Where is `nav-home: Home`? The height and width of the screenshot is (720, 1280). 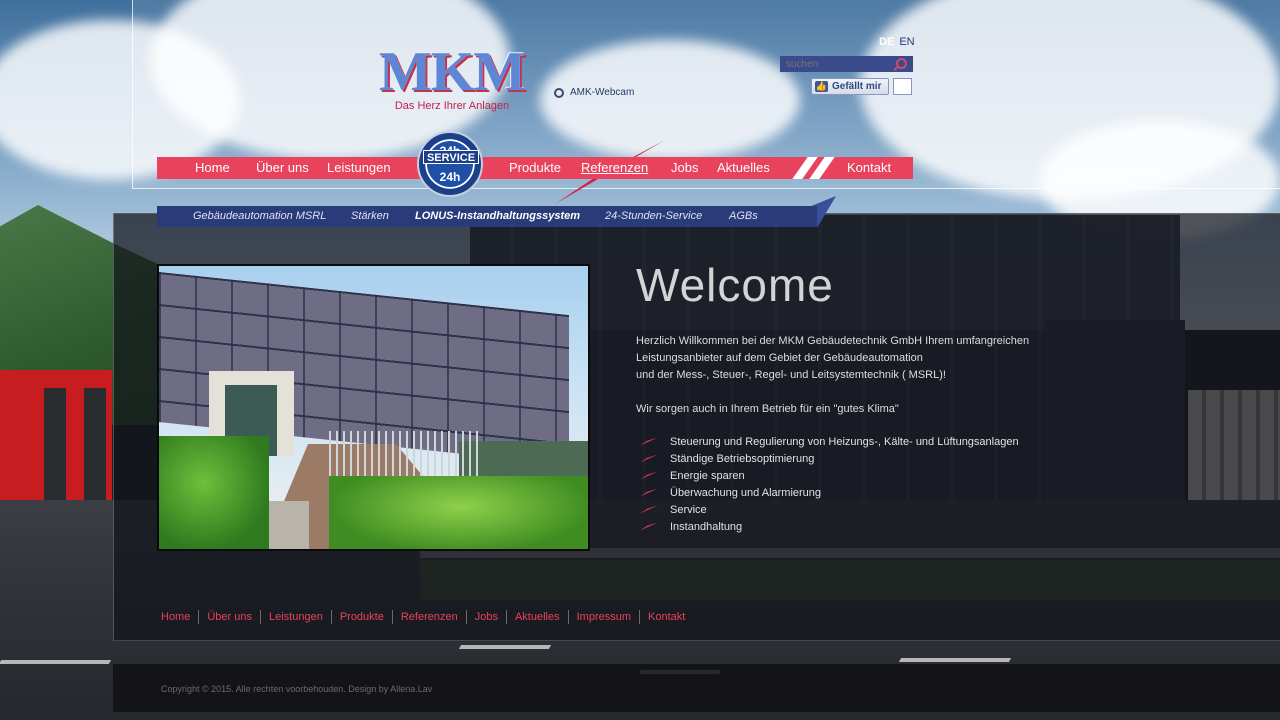 nav-home: Home is located at coordinates (212, 167).